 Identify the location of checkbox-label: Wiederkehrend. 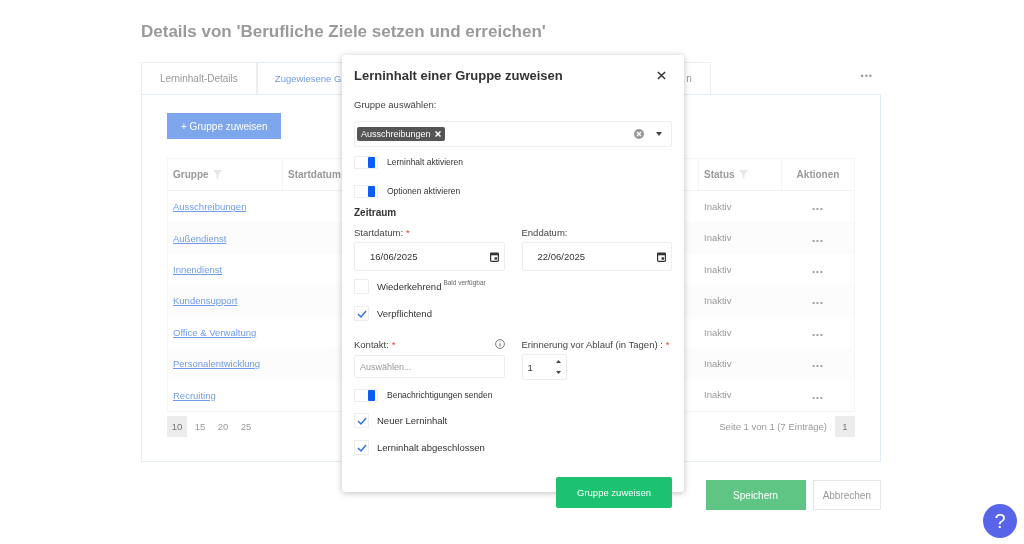
(409, 286).